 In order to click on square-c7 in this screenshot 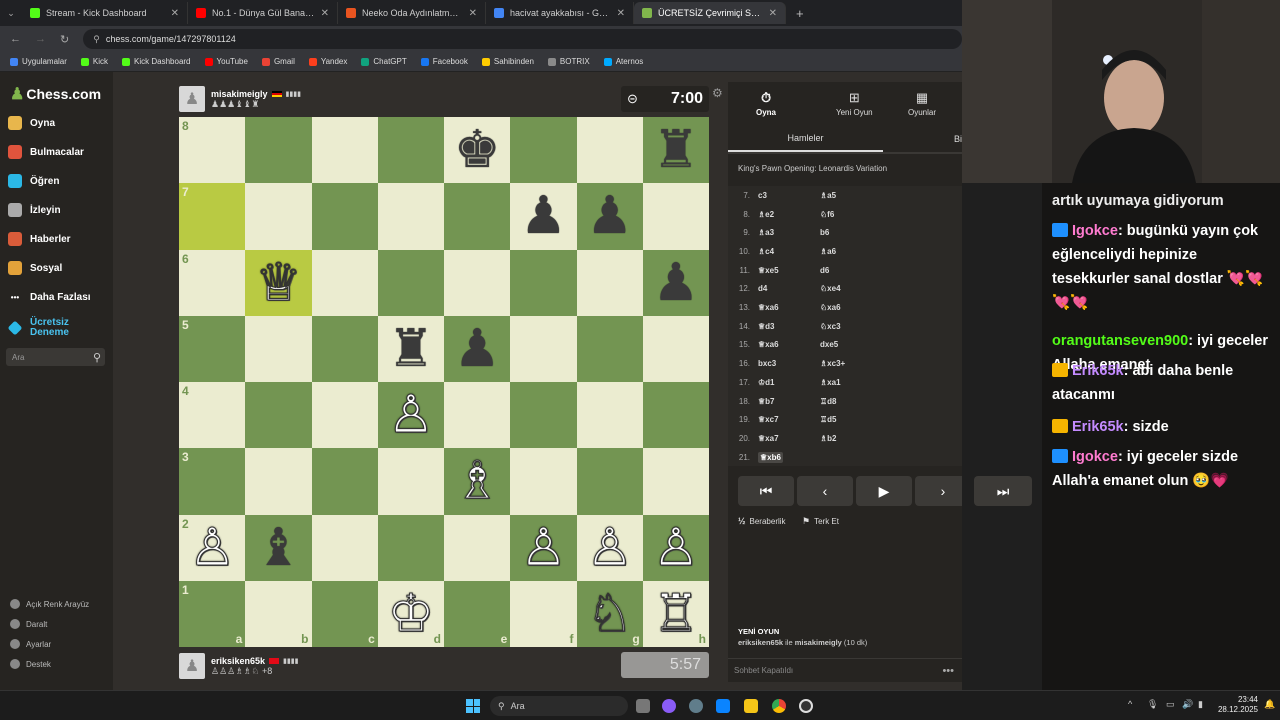, I will do `click(344, 216)`.